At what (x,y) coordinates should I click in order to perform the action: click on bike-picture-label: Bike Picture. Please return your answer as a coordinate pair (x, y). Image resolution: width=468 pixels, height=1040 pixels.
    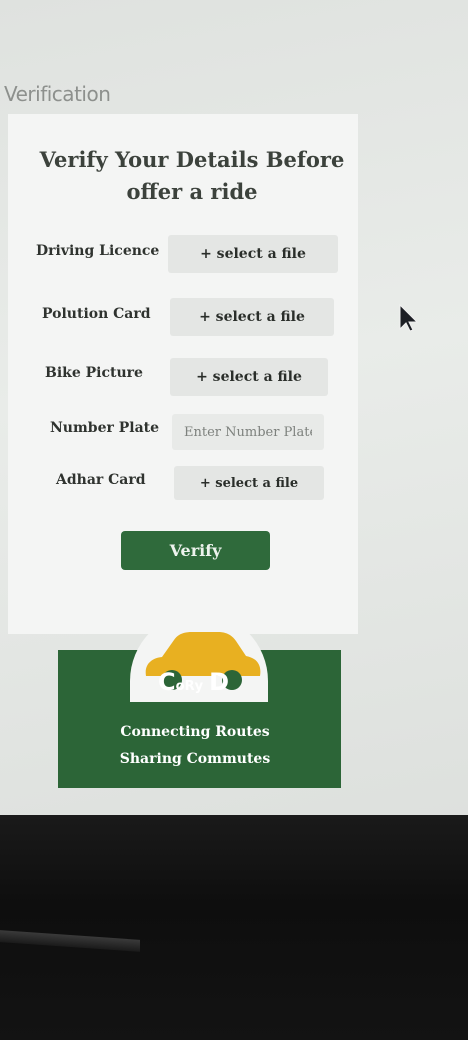
    Looking at the image, I should click on (94, 373).